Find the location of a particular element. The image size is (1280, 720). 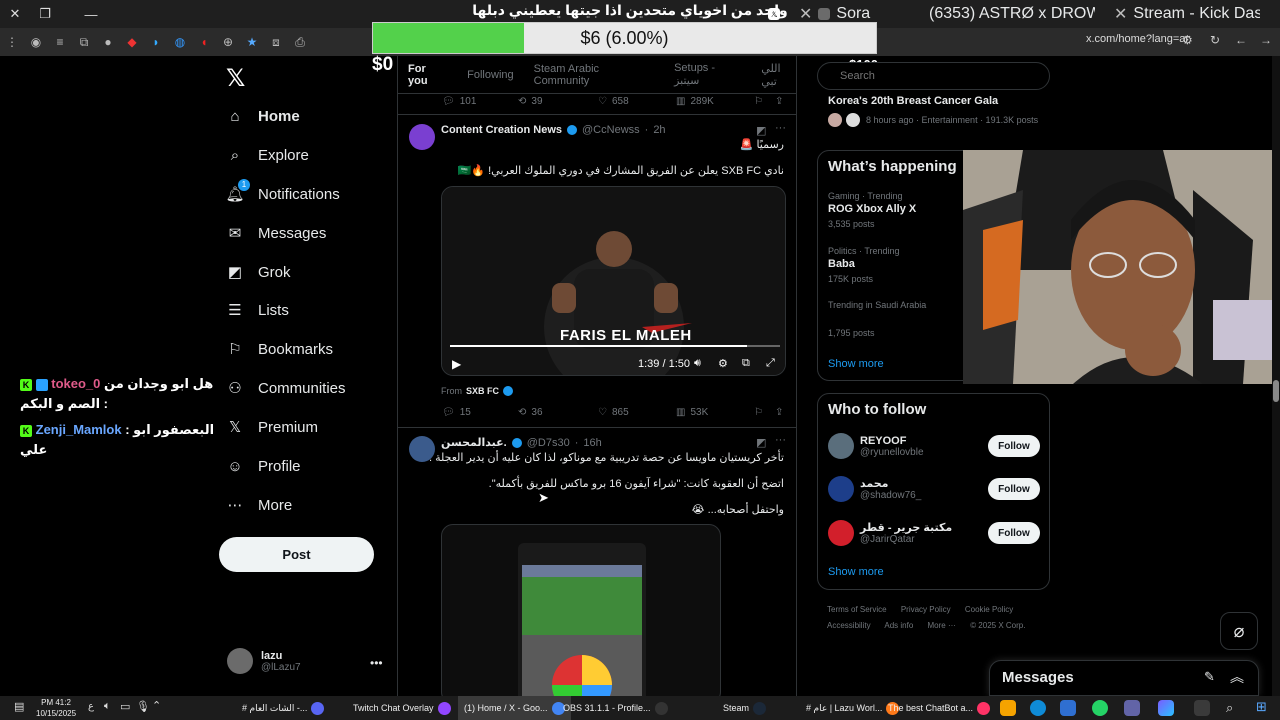

nav-item-grok: ◩ Grok is located at coordinates (258, 272).